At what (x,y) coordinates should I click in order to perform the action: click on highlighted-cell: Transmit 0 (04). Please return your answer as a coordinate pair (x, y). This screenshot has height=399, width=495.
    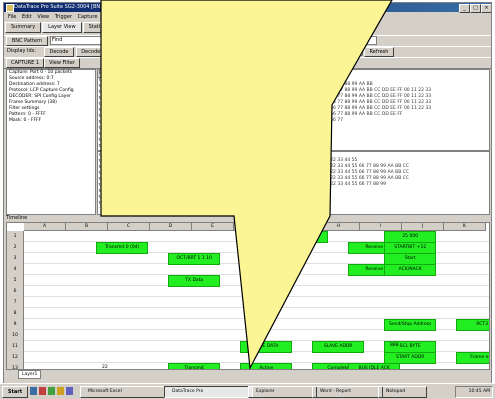
    Looking at the image, I should click on (122, 248).